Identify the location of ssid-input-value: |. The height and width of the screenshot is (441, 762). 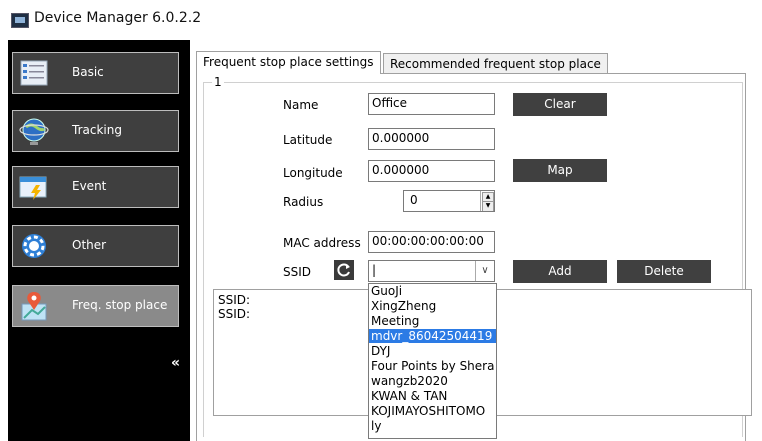
(374, 270).